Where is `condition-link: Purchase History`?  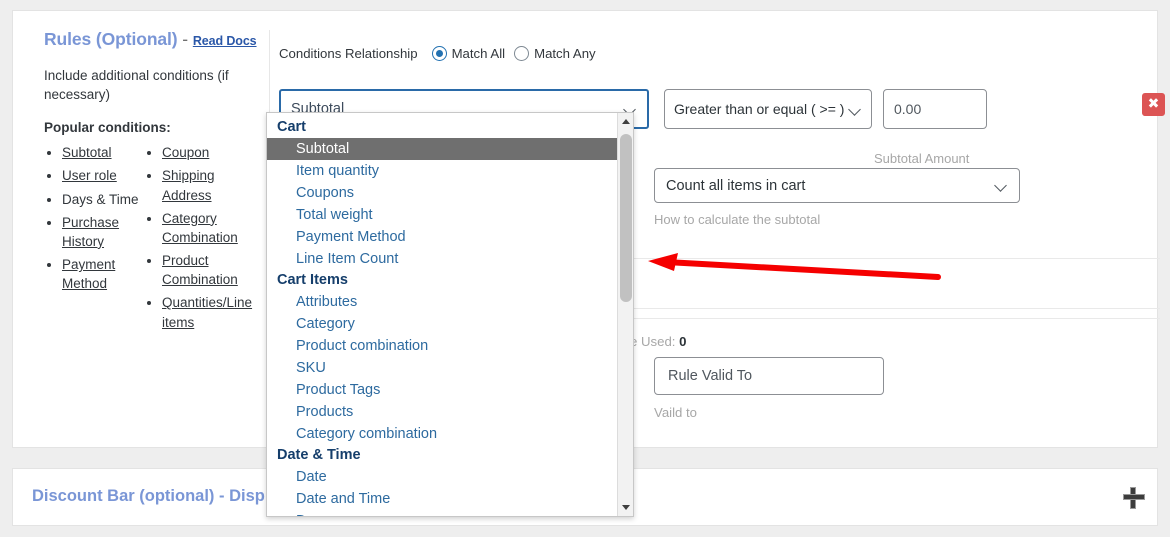 condition-link: Purchase History is located at coordinates (90, 232).